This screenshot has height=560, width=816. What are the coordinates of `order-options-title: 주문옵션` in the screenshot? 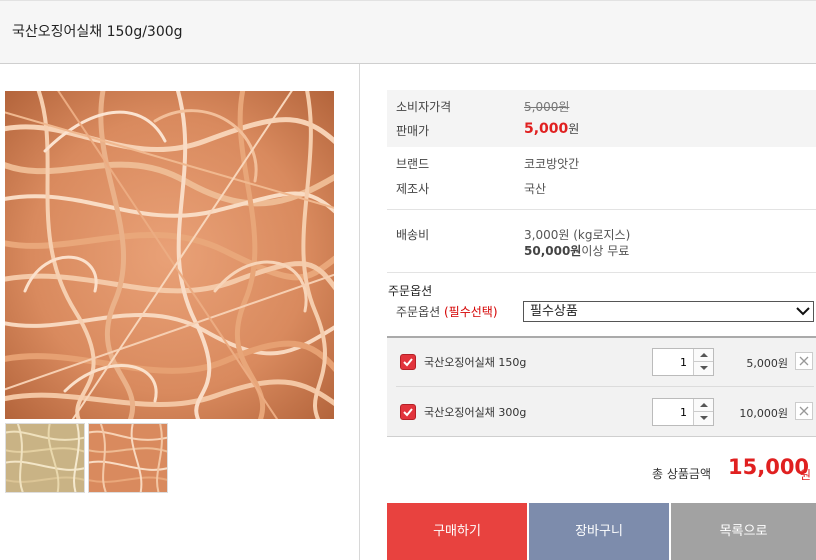 It's located at (410, 291).